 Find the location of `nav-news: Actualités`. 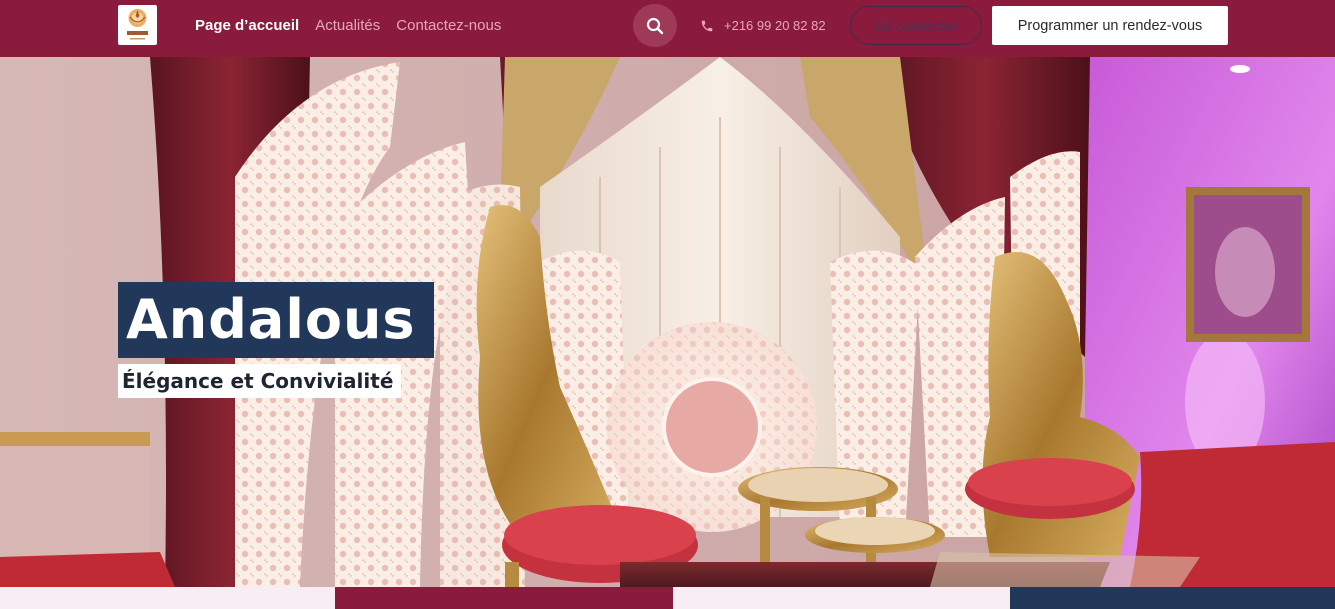

nav-news: Actualités is located at coordinates (347, 25).